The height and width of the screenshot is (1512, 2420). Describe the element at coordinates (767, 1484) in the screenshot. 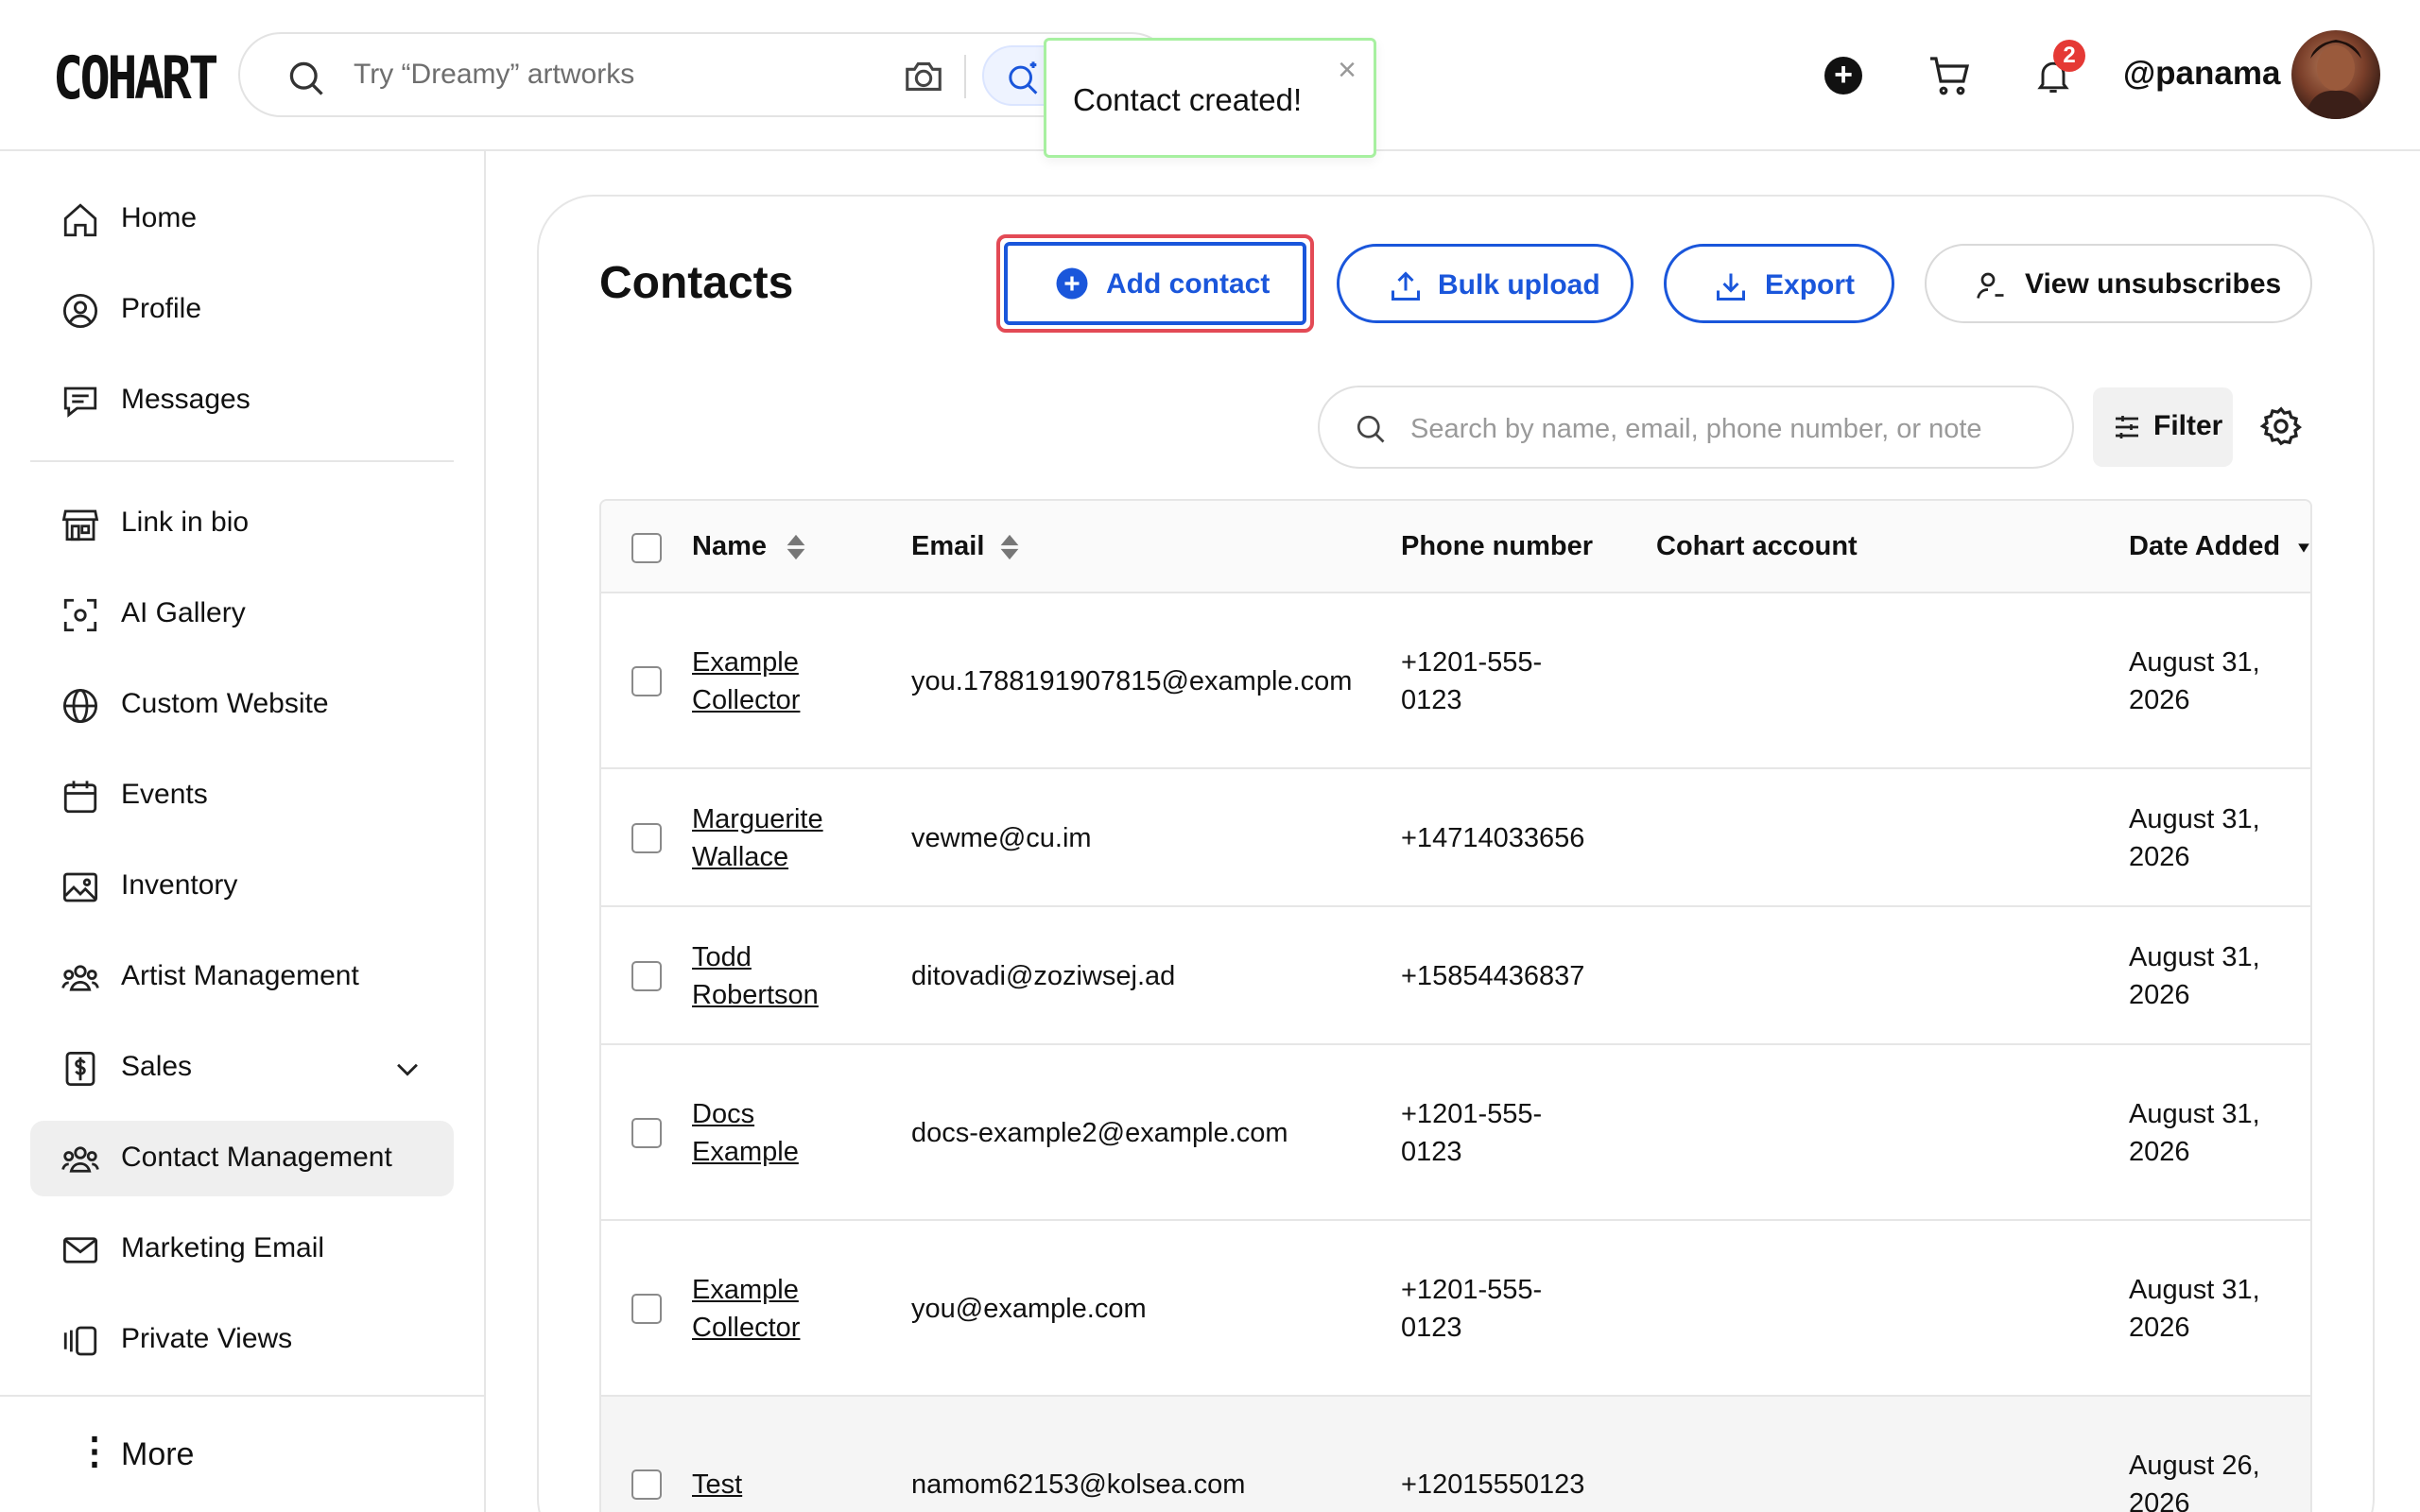

I see `contact-name-link: Test` at that location.